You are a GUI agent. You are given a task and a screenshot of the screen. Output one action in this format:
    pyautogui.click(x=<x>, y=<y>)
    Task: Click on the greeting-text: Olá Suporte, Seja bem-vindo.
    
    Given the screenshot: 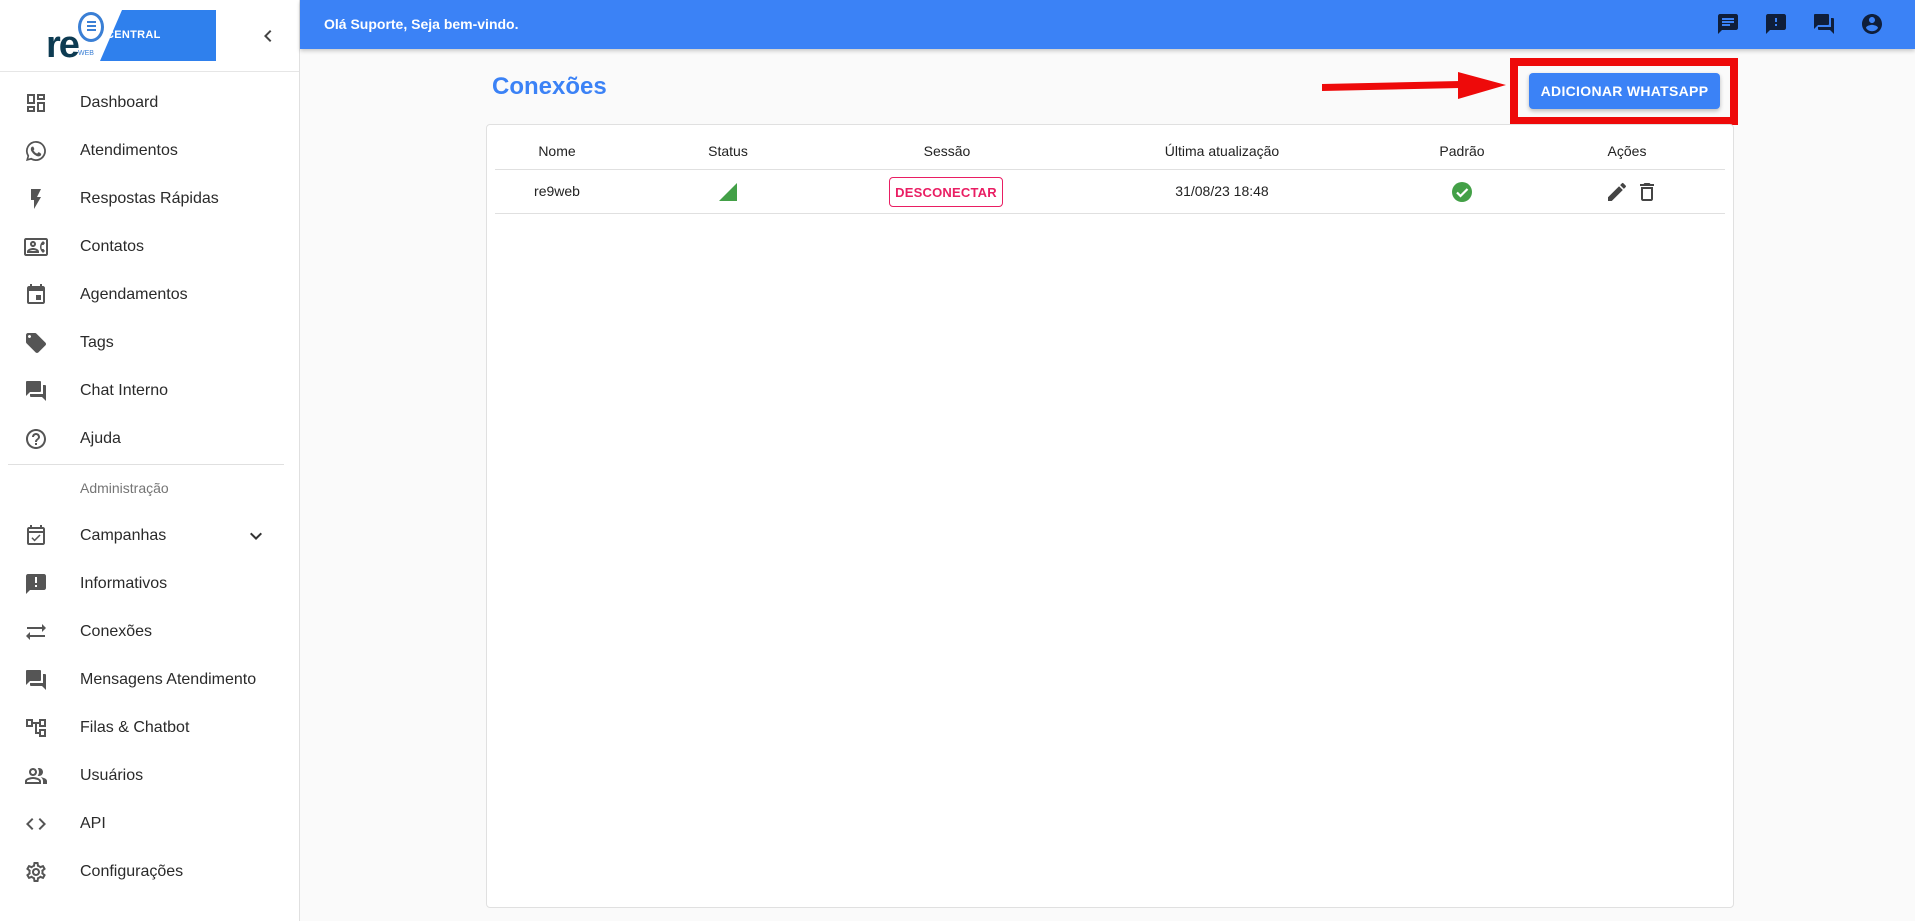 What is the action you would take?
    pyautogui.click(x=421, y=24)
    